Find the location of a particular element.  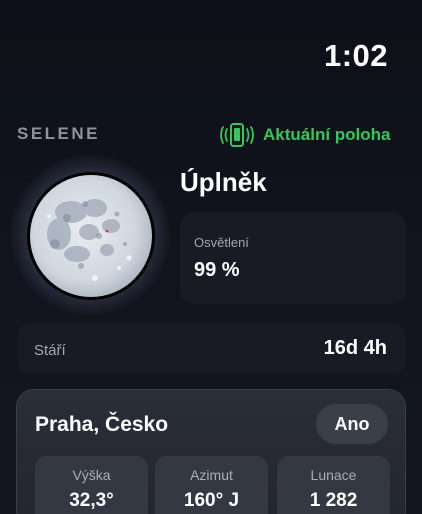

location-status: Aktuální poloha is located at coordinates (305, 135).